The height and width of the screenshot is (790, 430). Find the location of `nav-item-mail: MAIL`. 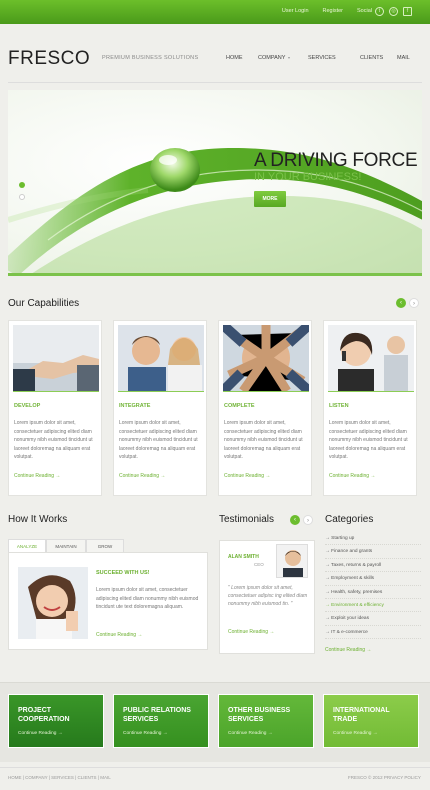

nav-item-mail: MAIL is located at coordinates (403, 58).